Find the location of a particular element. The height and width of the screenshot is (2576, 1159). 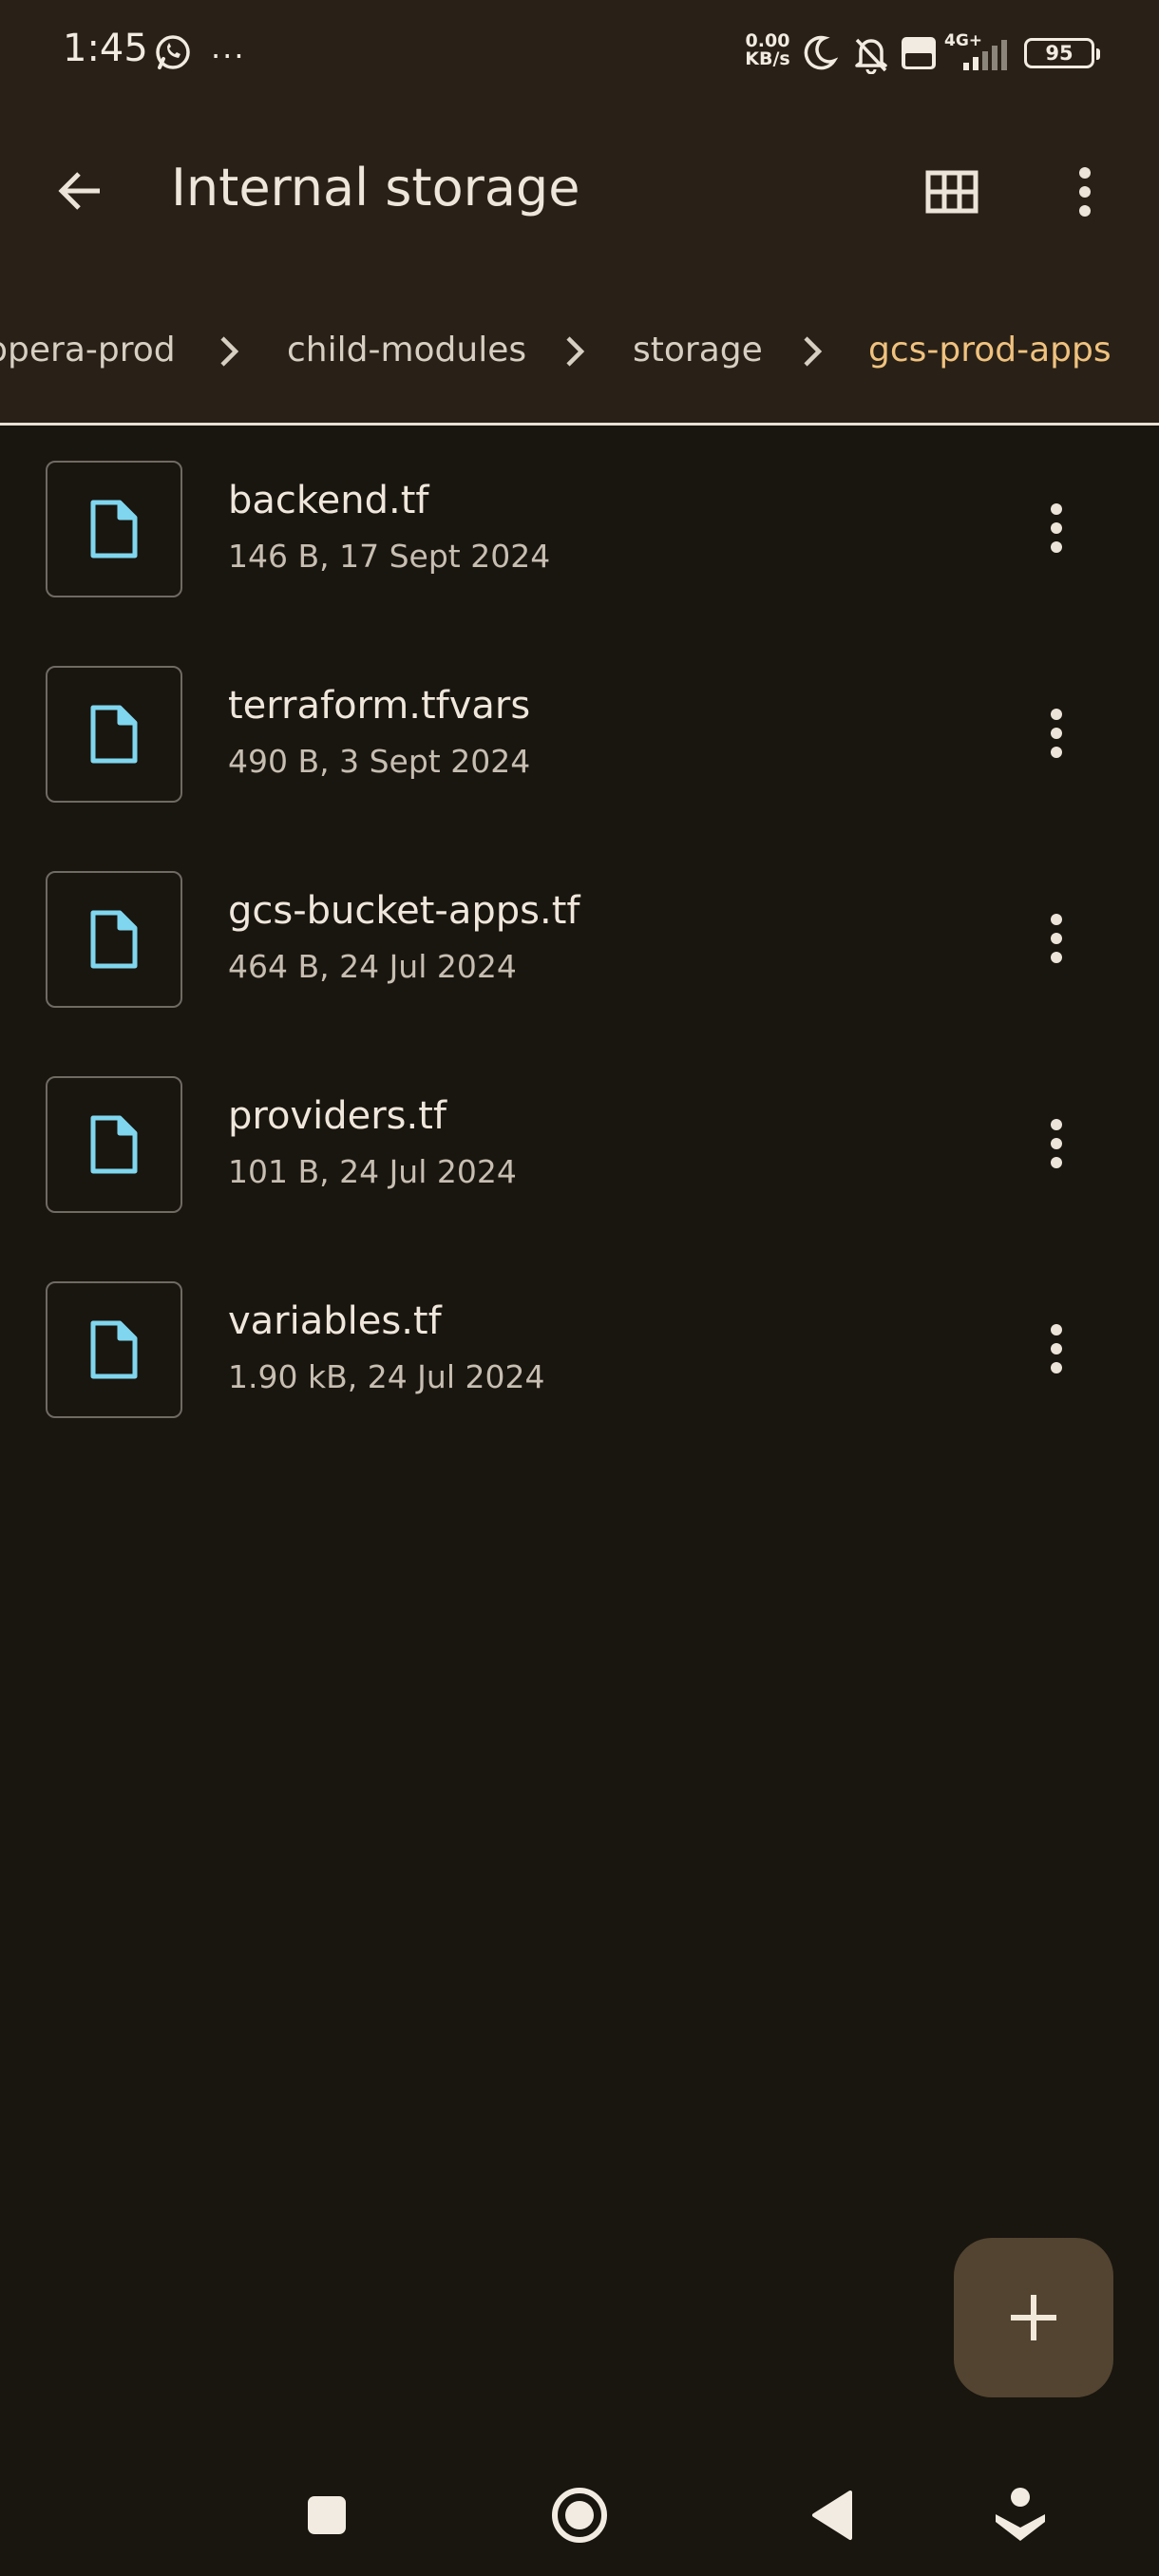

file-meta: 464 B, 24 Jul 2024 is located at coordinates (372, 966).